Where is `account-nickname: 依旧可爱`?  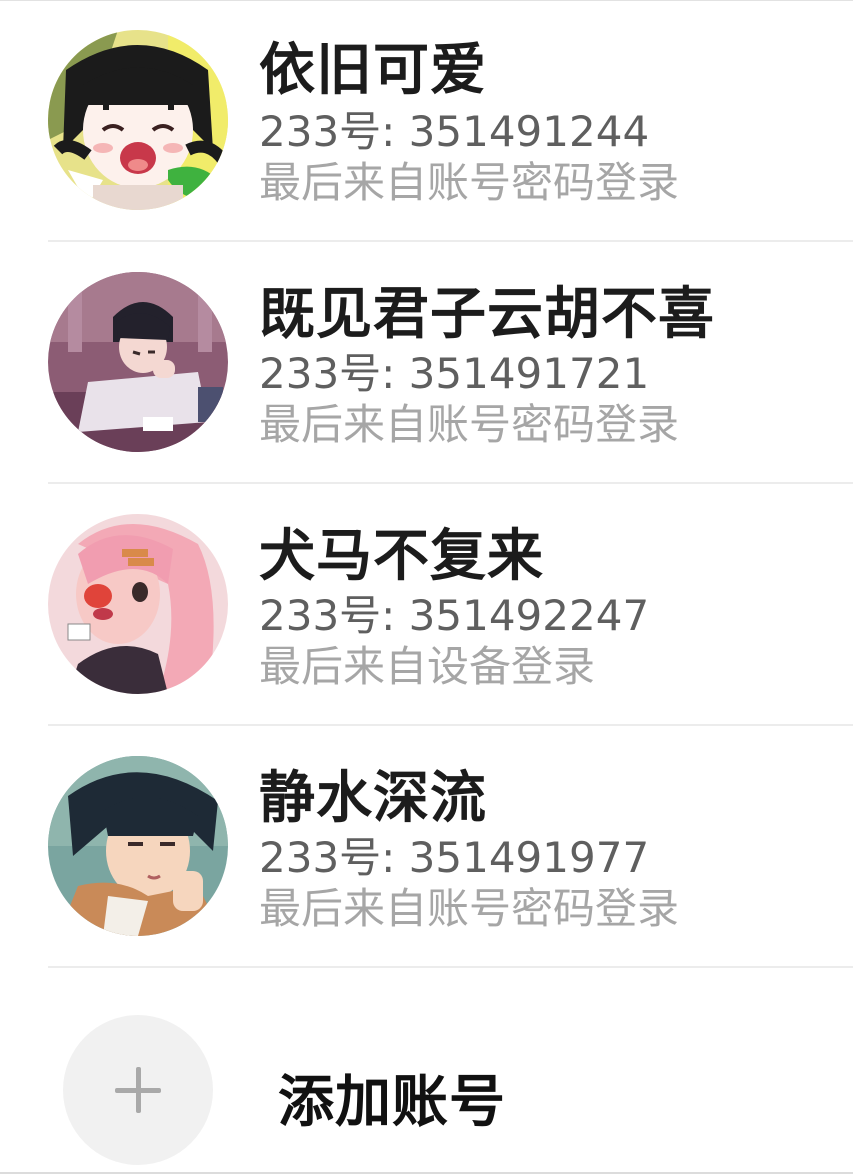
account-nickname: 依旧可爱 is located at coordinates (373, 70).